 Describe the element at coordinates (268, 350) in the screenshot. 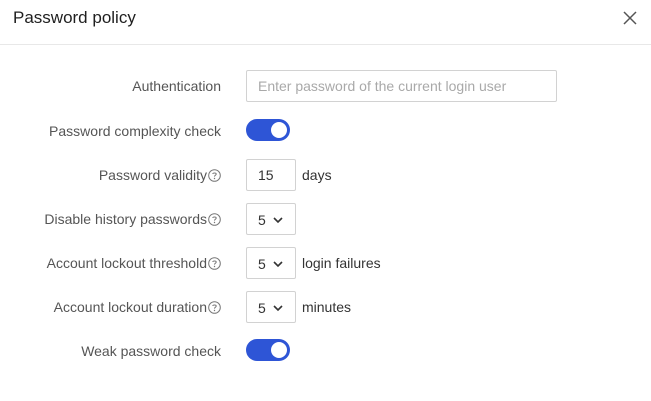

I see `weak-password-toggle` at that location.